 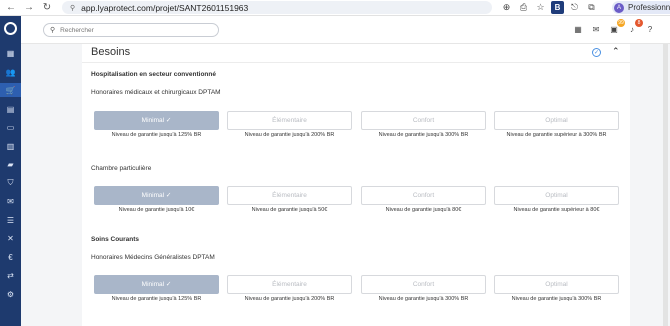 I want to click on page-title: Besoins, so click(x=111, y=52).